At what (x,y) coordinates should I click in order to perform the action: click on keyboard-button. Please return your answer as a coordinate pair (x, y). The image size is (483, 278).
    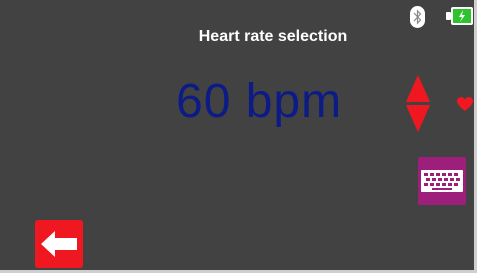
    Looking at the image, I should click on (442, 181).